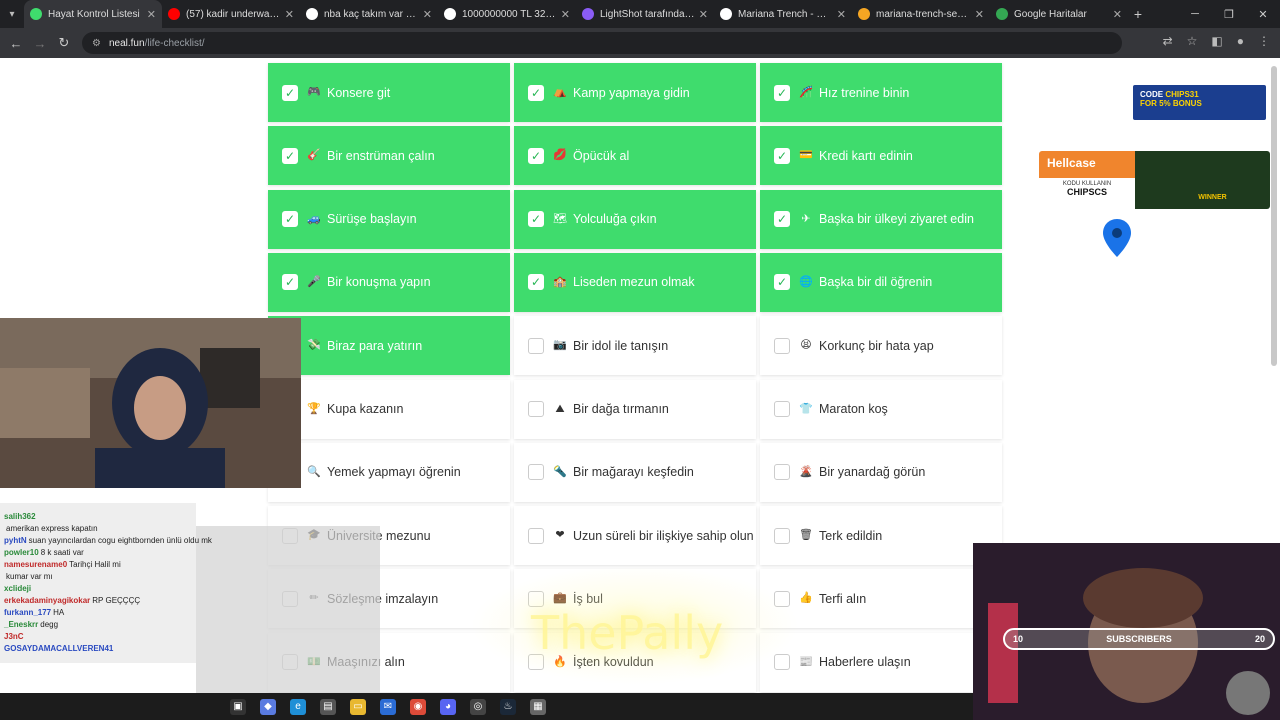 This screenshot has height=720, width=1280. I want to click on item-emoji-icon: 🏆, so click(314, 408).